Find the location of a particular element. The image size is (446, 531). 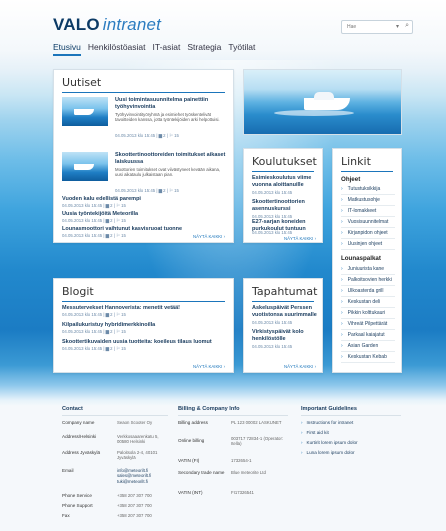

events-show-all-link: NÄYTÄ KAIKKI › is located at coordinates (300, 366).